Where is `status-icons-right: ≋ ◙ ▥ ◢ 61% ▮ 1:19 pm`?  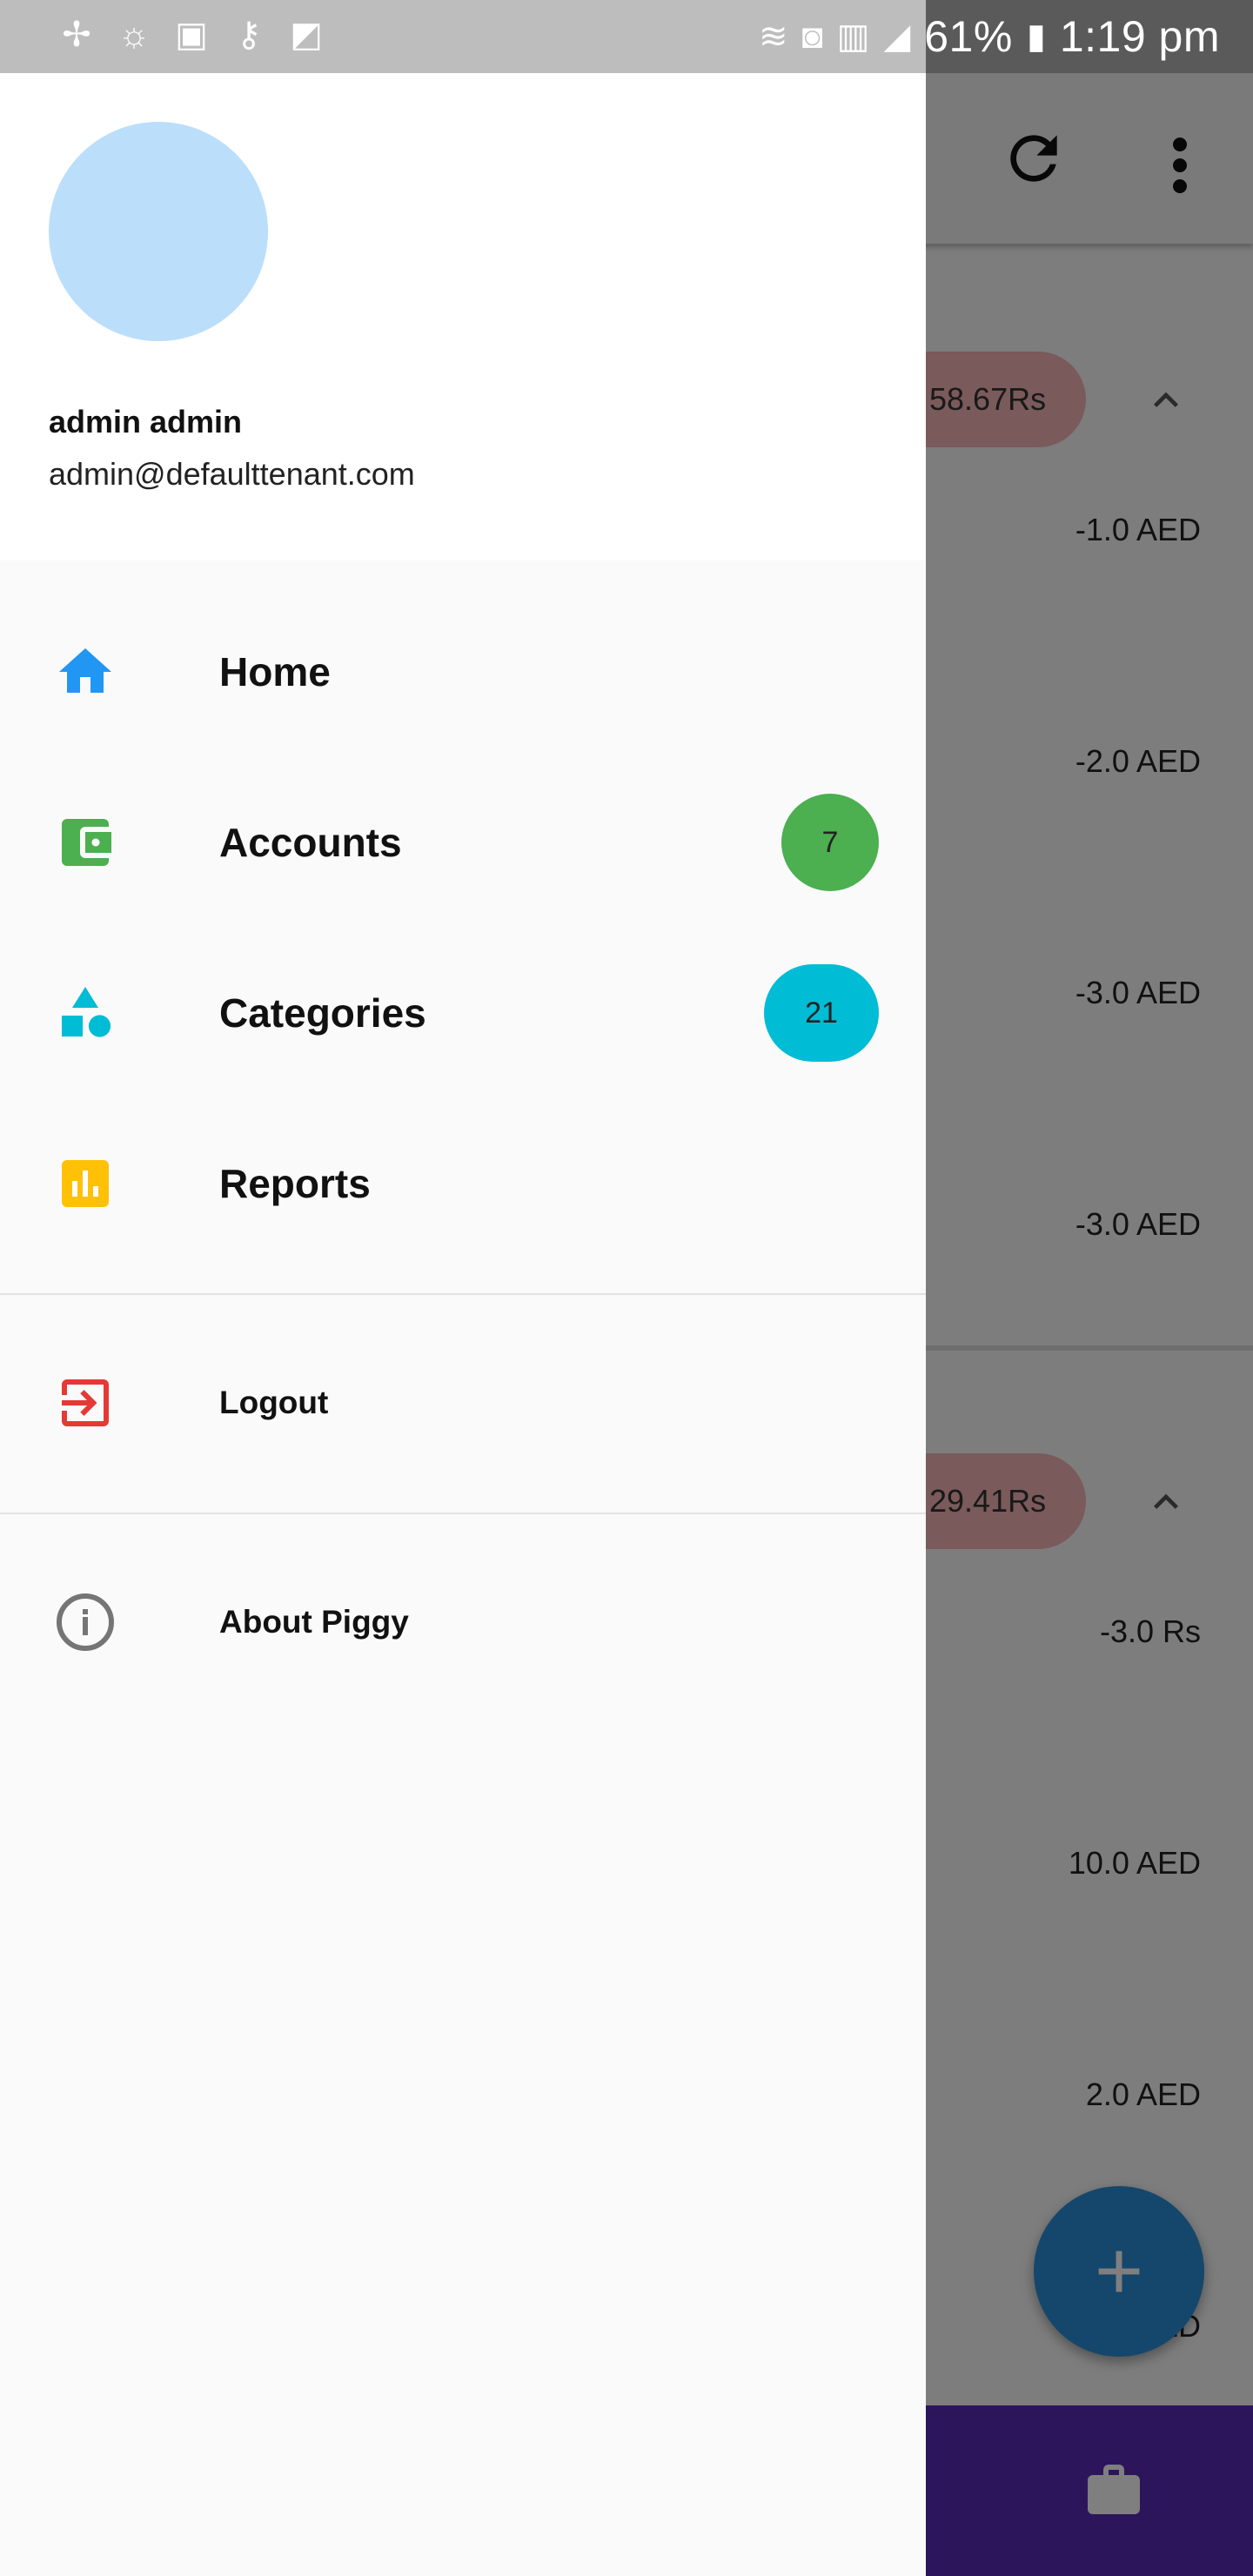
status-icons-right: ≋ ◙ ▥ ◢ 61% ▮ 1:19 pm is located at coordinates (989, 37).